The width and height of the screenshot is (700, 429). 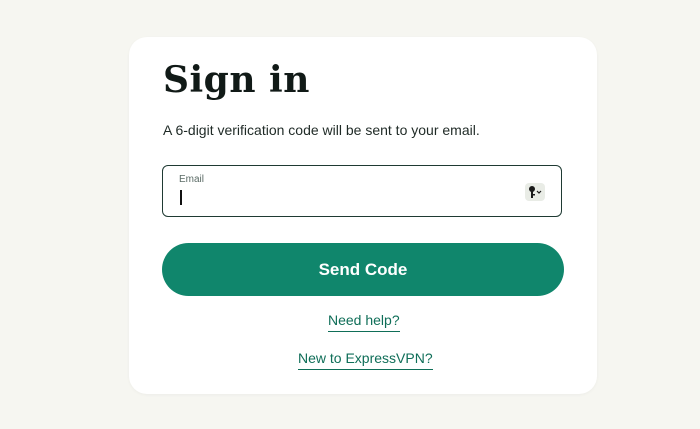 I want to click on email-field: Email, so click(x=362, y=191).